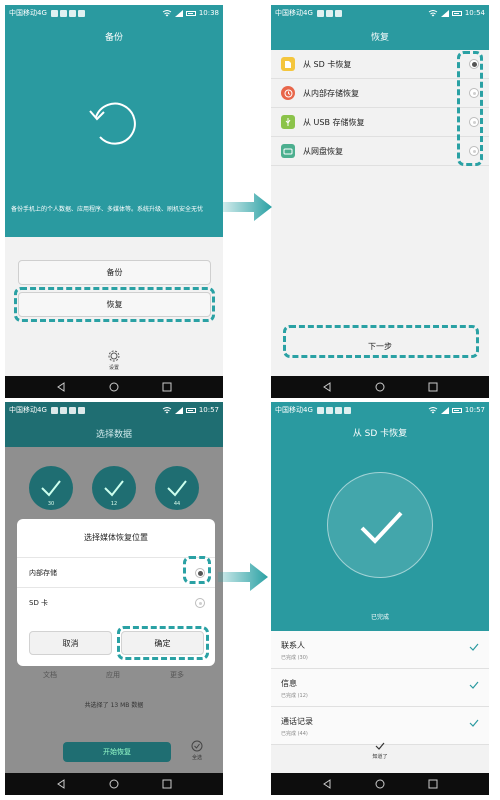  I want to click on result-status: 已完成 (30), so click(294, 658).